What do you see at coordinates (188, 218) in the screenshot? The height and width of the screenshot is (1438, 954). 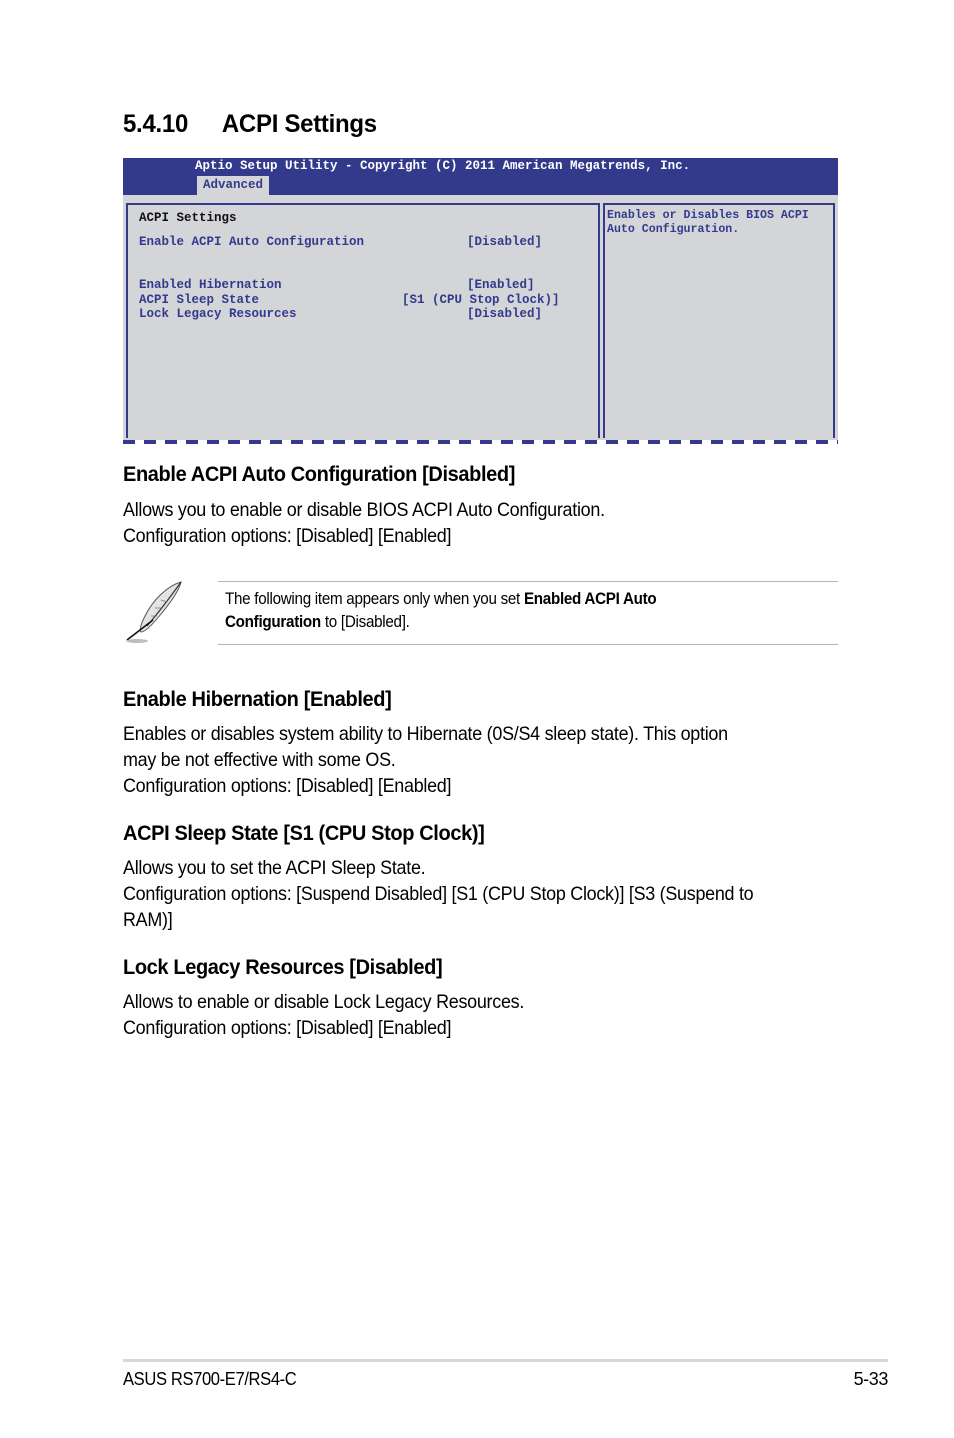 I see `bios-menu-heading: ACPI Settings` at bounding box center [188, 218].